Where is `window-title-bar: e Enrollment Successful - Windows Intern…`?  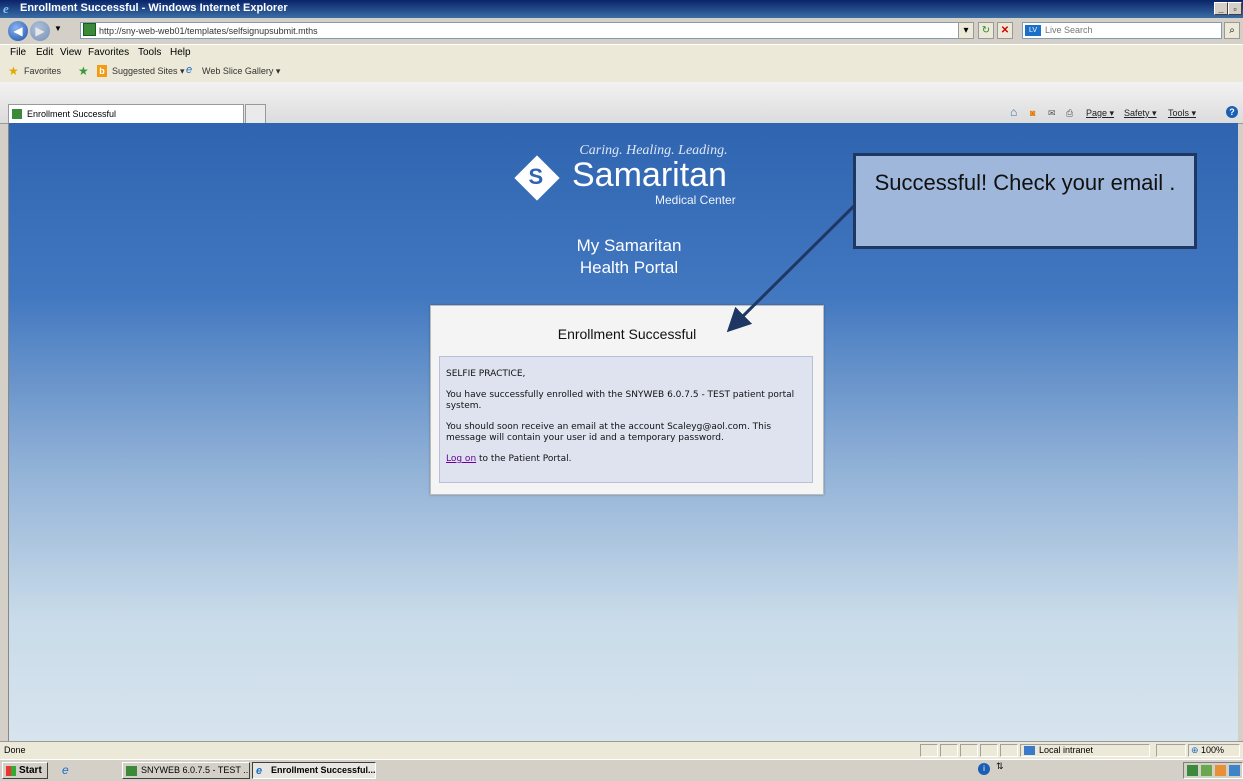
window-title-bar: e Enrollment Successful - Windows Intern… is located at coordinates (621, 9).